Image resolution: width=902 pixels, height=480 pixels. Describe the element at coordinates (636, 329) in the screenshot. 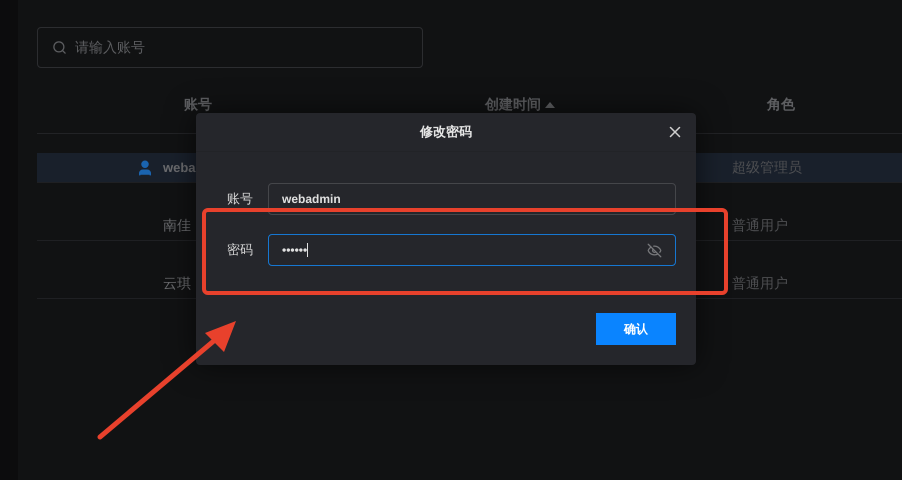

I see `confirm-button: 确认` at that location.